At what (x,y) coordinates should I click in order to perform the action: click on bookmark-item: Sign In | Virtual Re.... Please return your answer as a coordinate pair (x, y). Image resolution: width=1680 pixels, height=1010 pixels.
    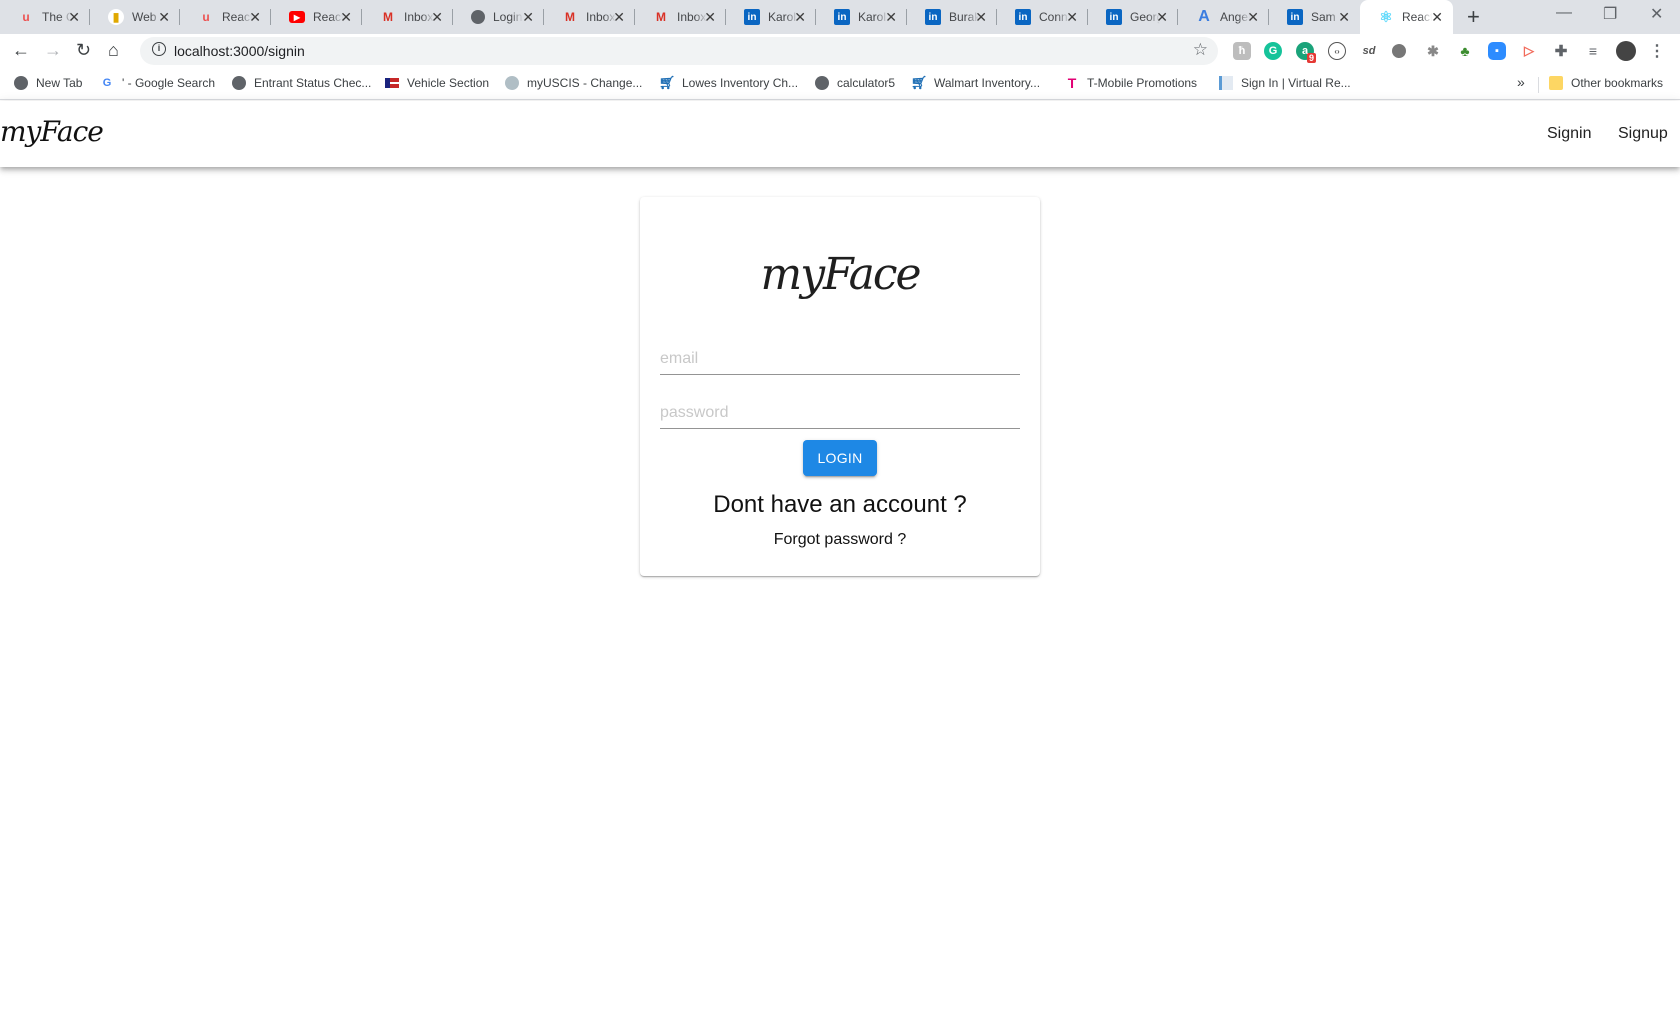
    Looking at the image, I should click on (1285, 83).